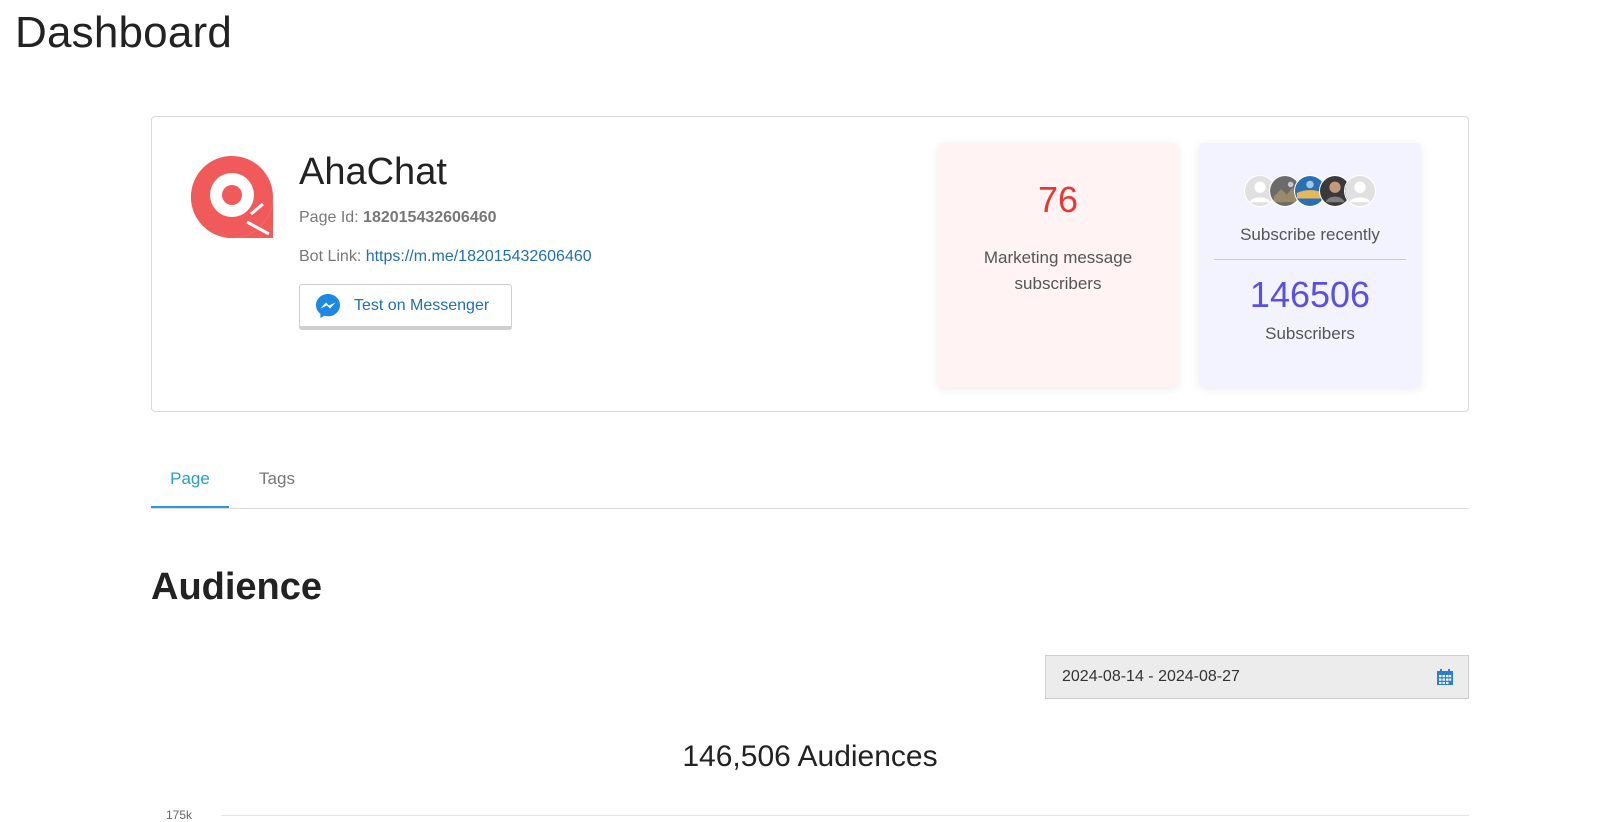 This screenshot has height=822, width=1600. What do you see at coordinates (332, 256) in the screenshot?
I see `bot-link-label: Bot Link:` at bounding box center [332, 256].